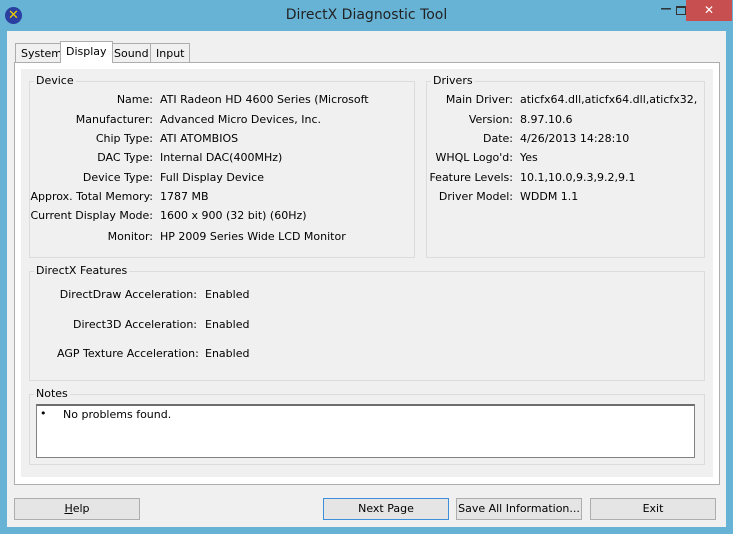  Describe the element at coordinates (253, 236) in the screenshot. I see `device-value: HP 2009 Series Wide LCD Monitor` at that location.